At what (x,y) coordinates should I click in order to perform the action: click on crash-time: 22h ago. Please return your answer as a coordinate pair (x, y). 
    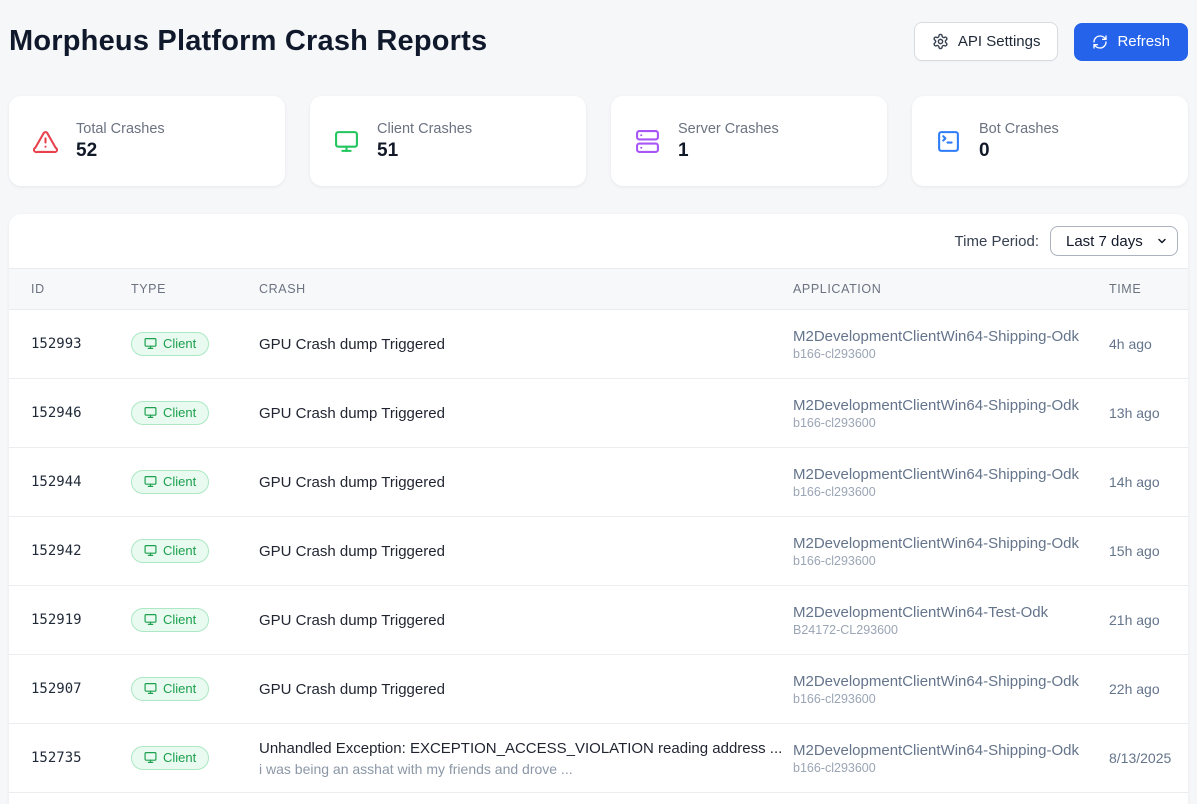
    Looking at the image, I should click on (1134, 689).